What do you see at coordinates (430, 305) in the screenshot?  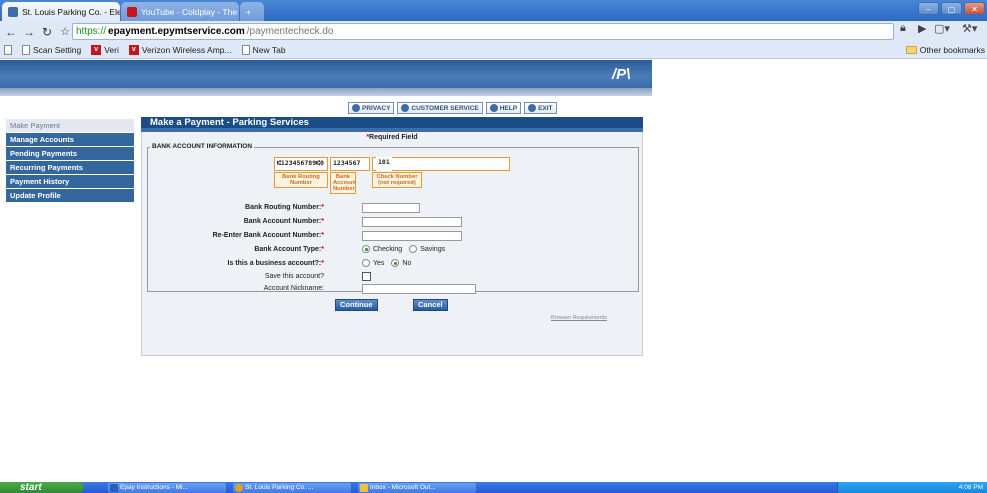 I see `cancel-button: Cancel` at bounding box center [430, 305].